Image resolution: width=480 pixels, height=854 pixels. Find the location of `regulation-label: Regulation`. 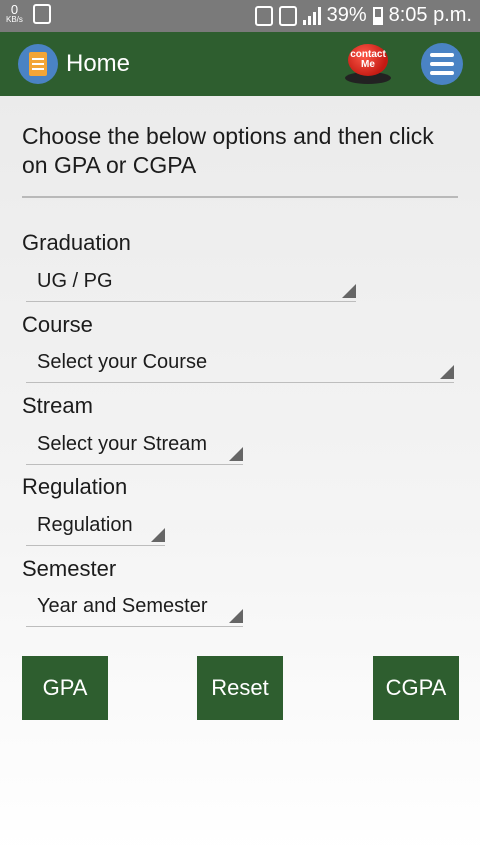

regulation-label: Regulation is located at coordinates (75, 486).